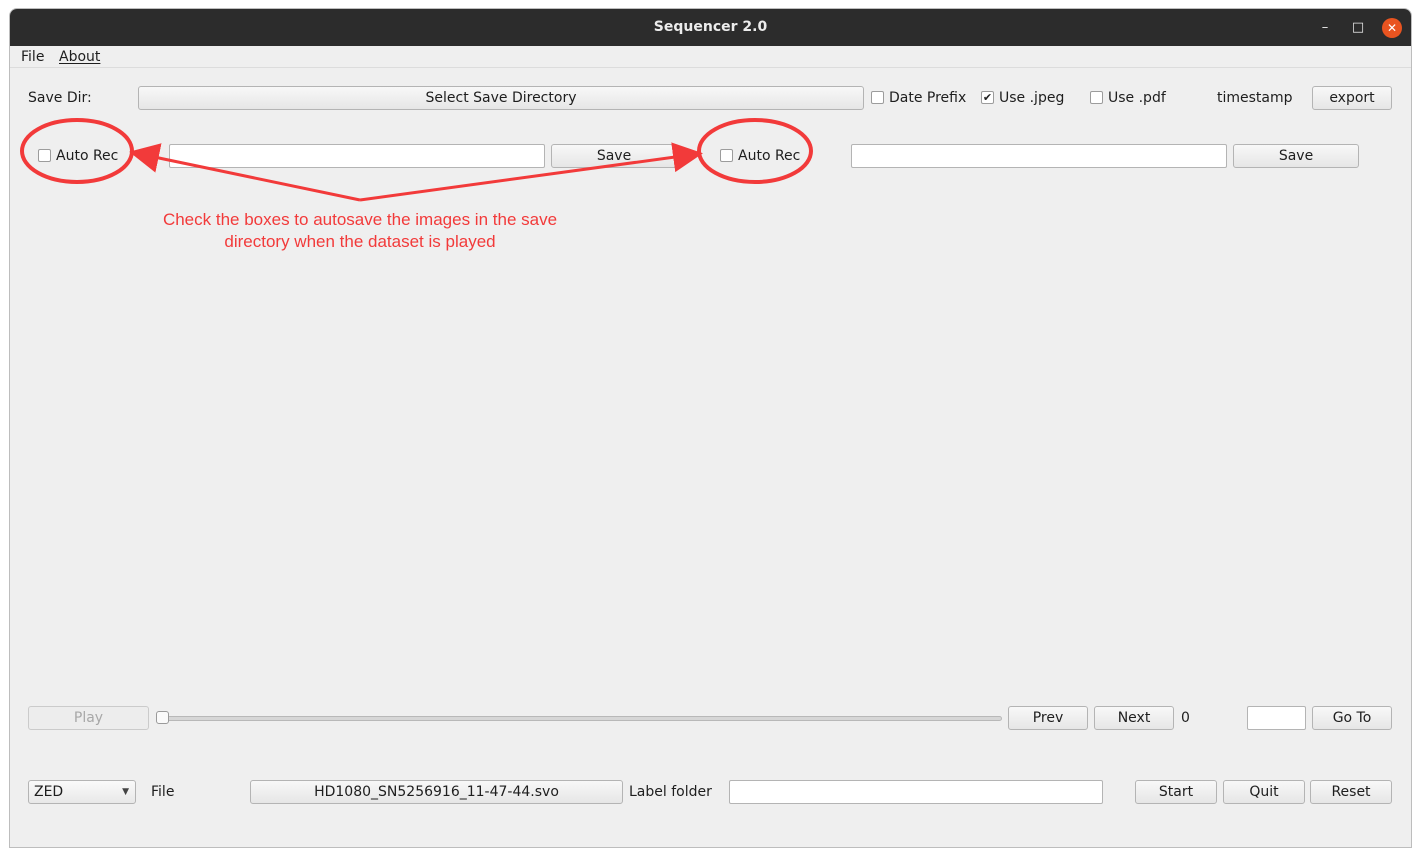 The image size is (1421, 857). Describe the element at coordinates (1352, 718) in the screenshot. I see `goto-button: Go To` at that location.